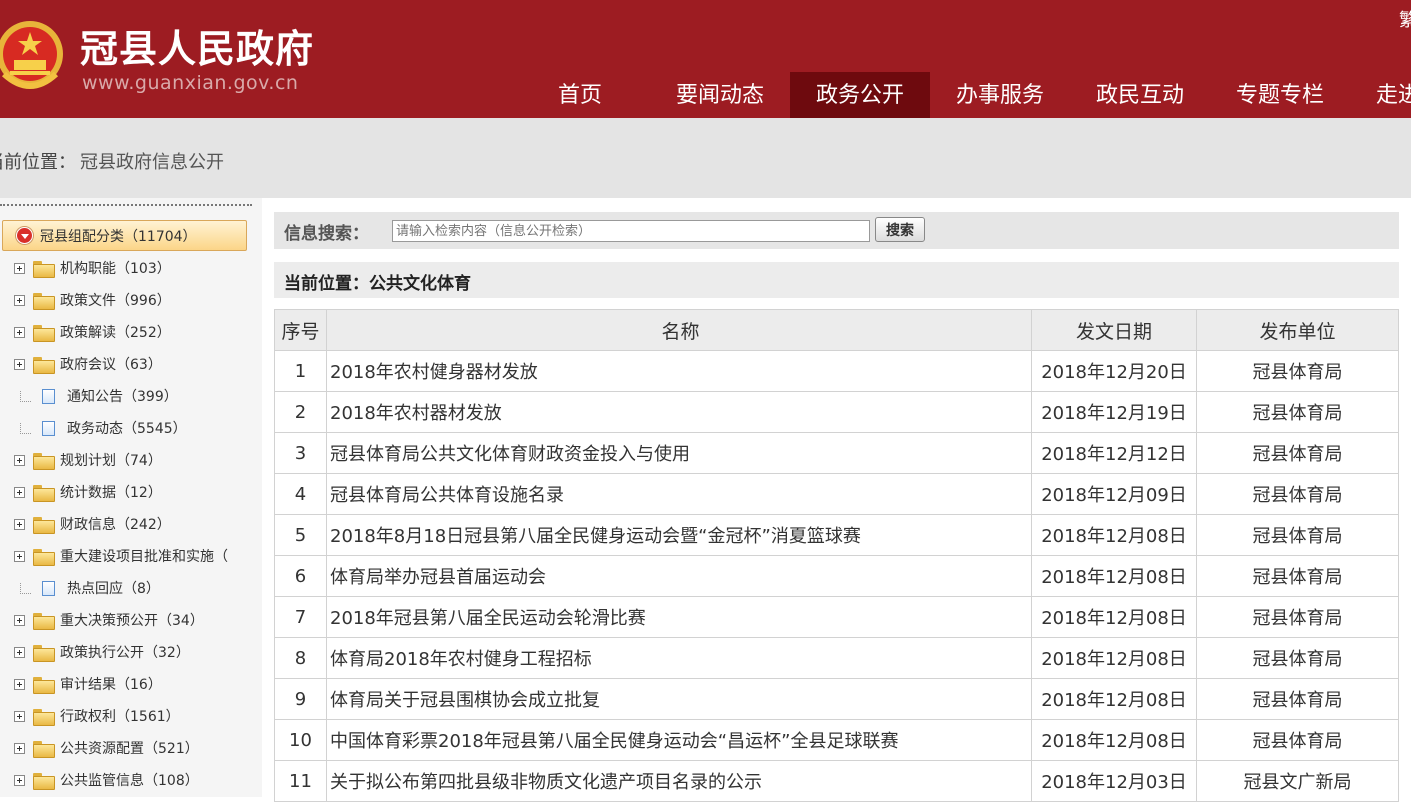  I want to click on row-title-link: 体育局关于冠县围棋协会成立批复, so click(679, 699).